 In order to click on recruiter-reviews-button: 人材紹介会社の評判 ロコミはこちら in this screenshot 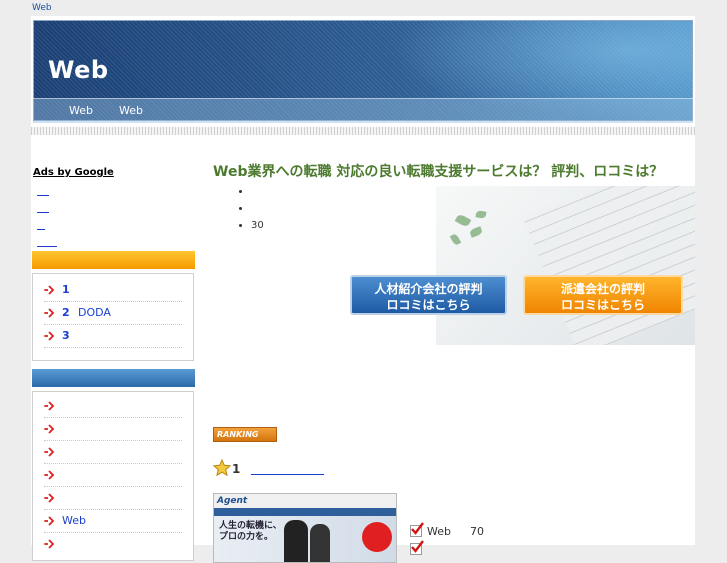, I will do `click(428, 295)`.